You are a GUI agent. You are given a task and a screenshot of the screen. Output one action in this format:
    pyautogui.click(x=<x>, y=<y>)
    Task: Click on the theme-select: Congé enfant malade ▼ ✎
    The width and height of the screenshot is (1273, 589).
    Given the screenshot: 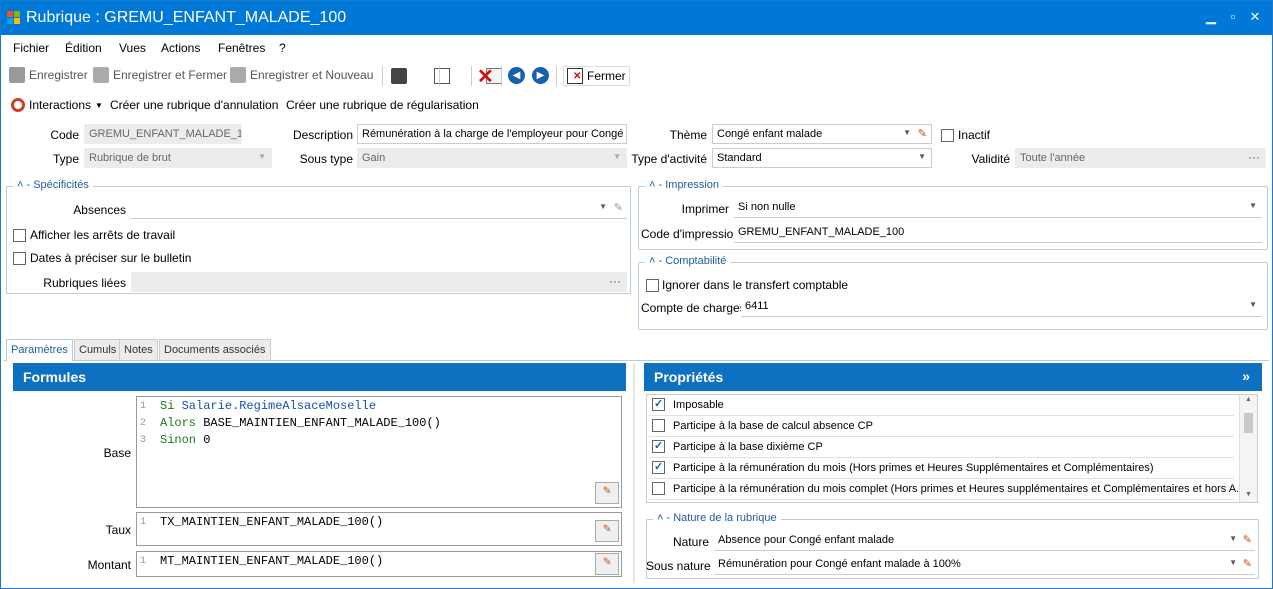 What is the action you would take?
    pyautogui.click(x=822, y=134)
    